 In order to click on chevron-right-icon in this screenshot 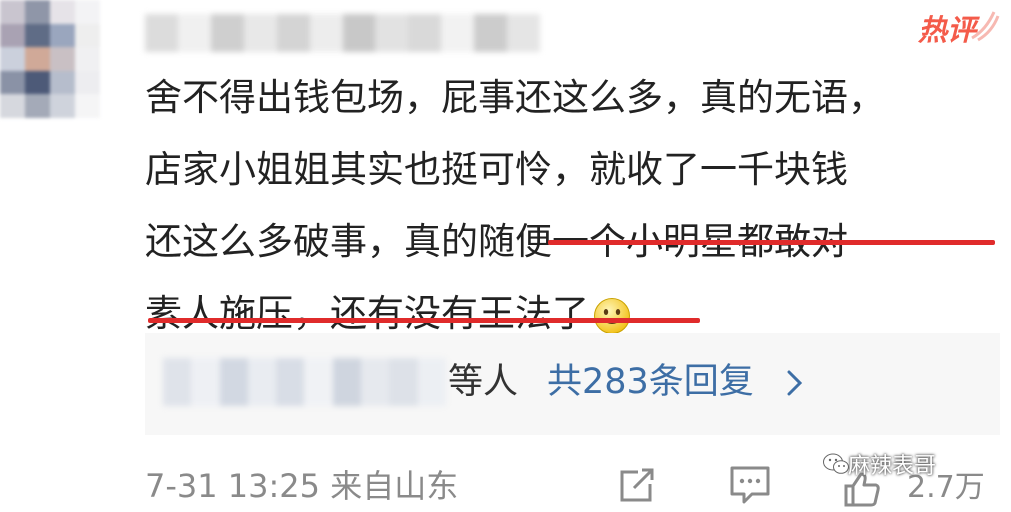, I will do `click(795, 383)`.